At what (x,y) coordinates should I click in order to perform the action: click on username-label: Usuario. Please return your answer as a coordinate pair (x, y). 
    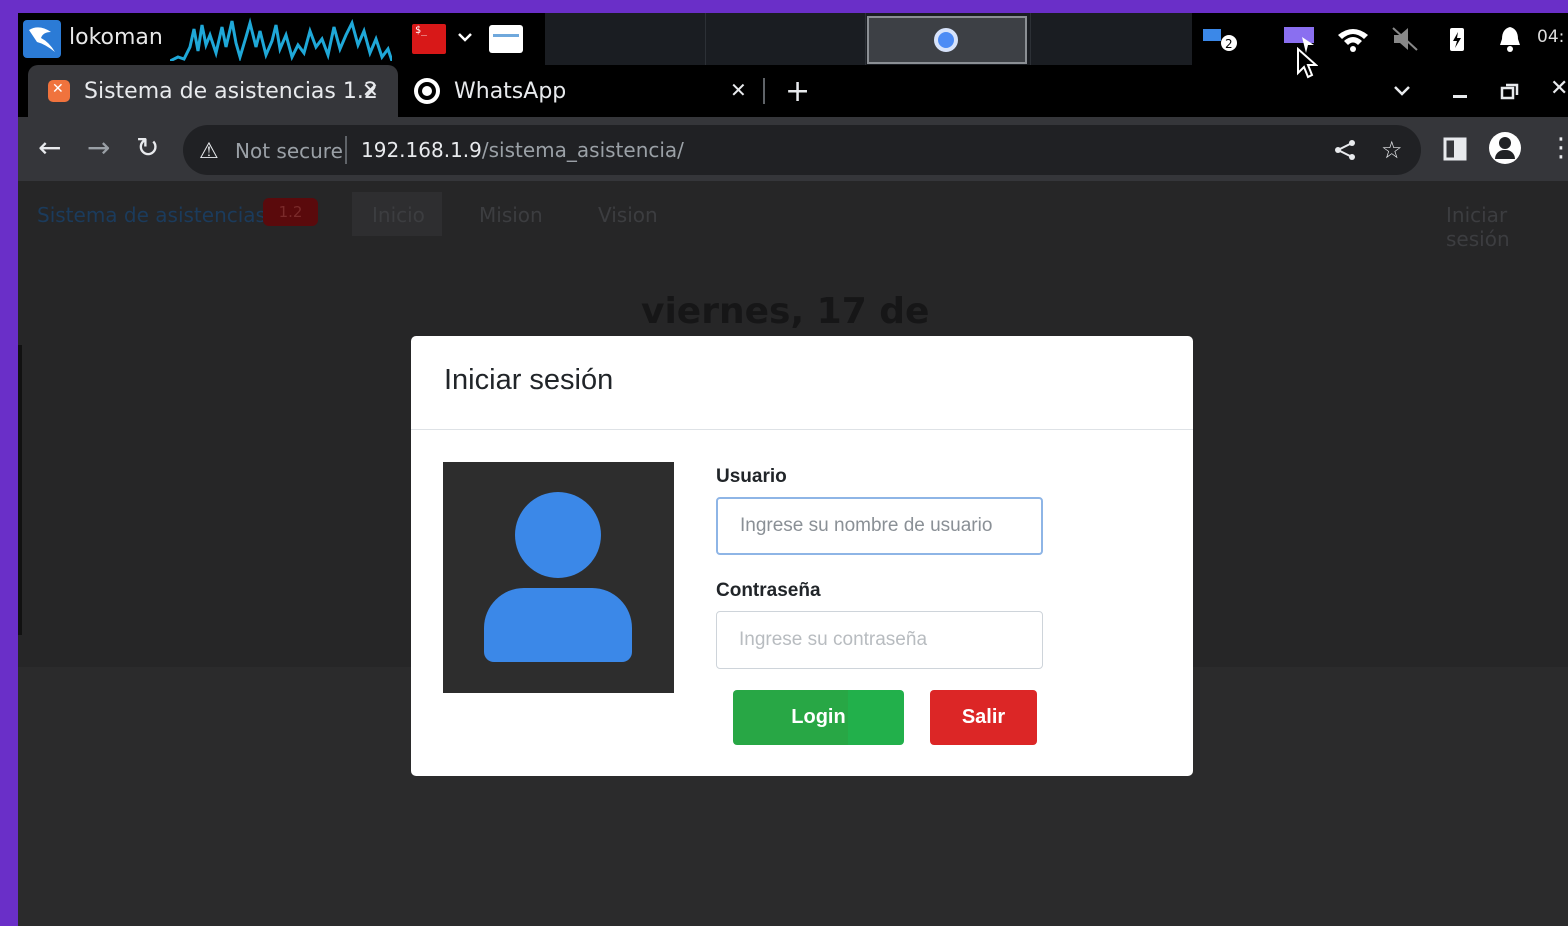
    Looking at the image, I should click on (751, 476).